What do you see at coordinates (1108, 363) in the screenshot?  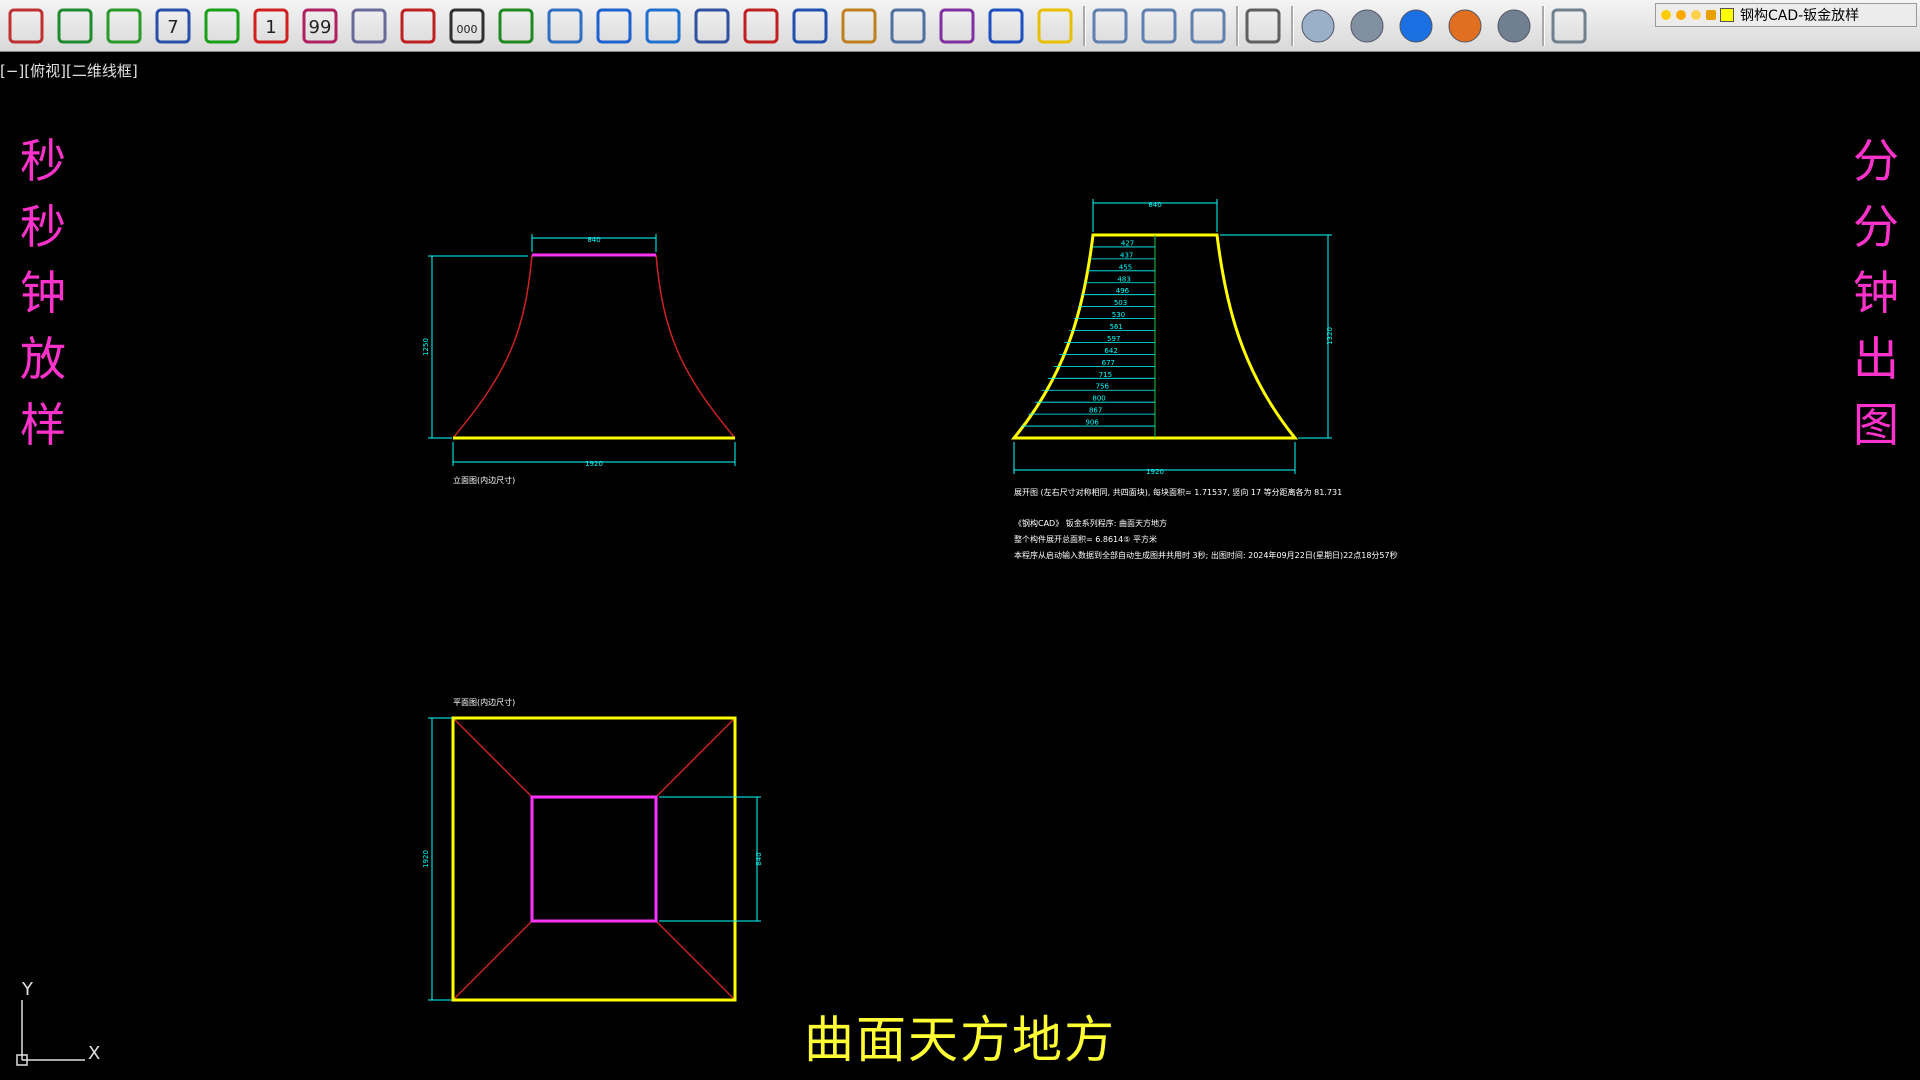 I see `development-row-dim: 677` at bounding box center [1108, 363].